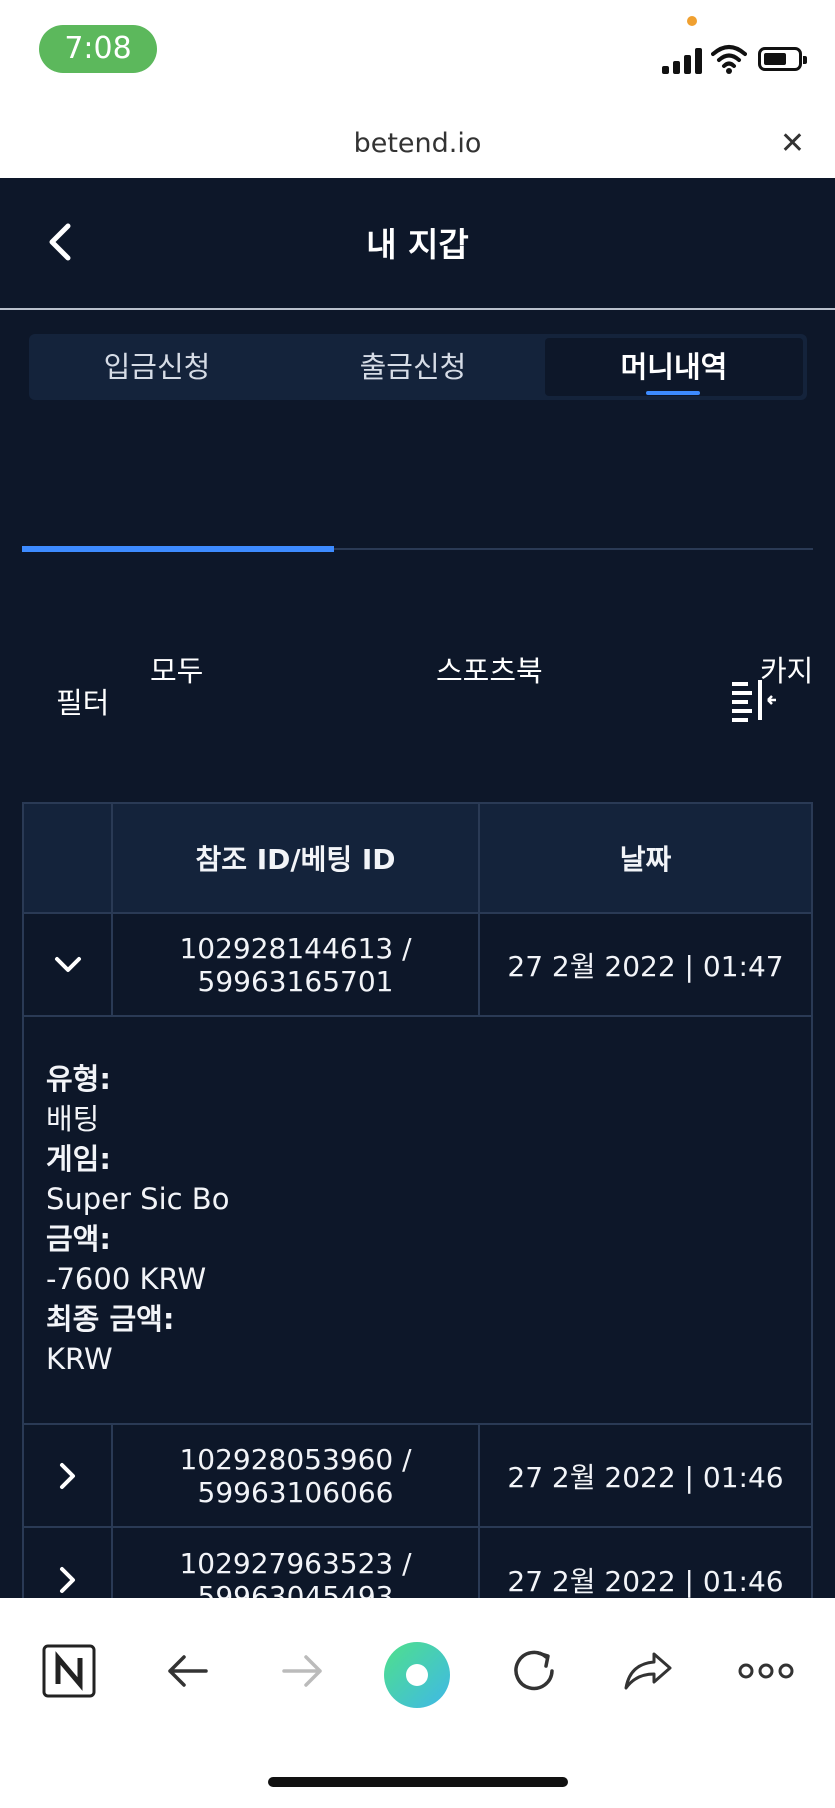 The height and width of the screenshot is (1808, 835). I want to click on browser-toolbar, so click(417, 1675).